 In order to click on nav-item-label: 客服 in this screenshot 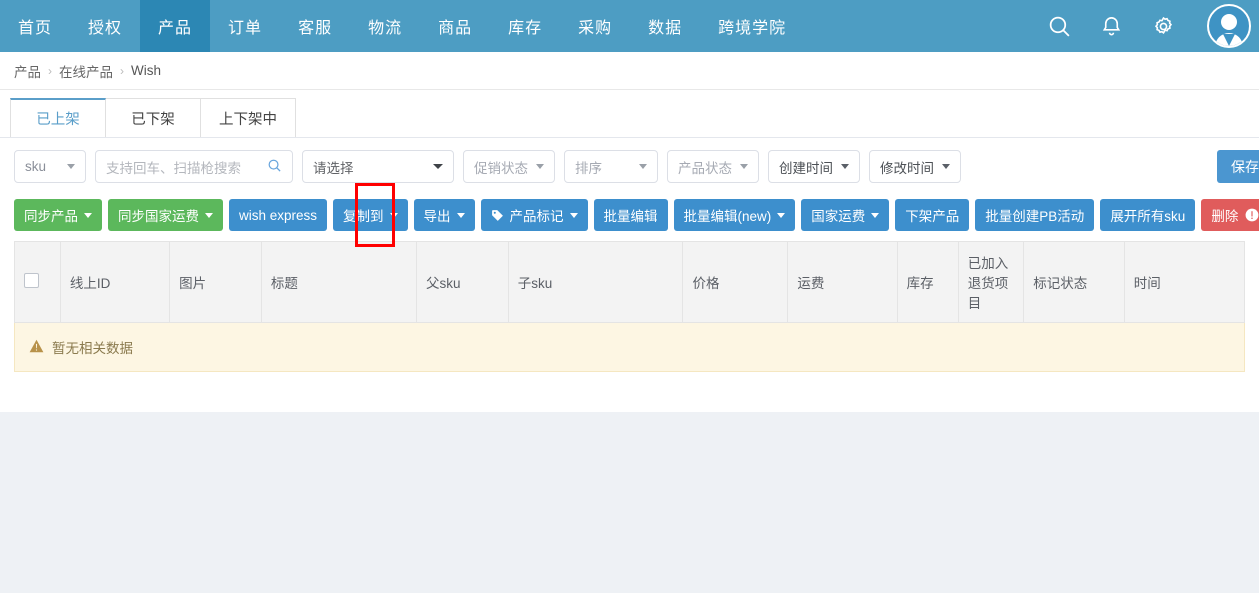, I will do `click(315, 28)`.